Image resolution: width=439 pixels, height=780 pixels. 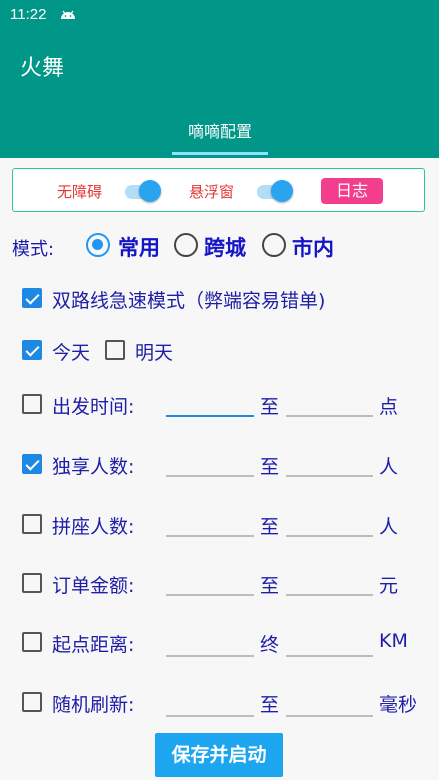 I want to click on radio-intercity-label: 跨城, so click(x=225, y=247).